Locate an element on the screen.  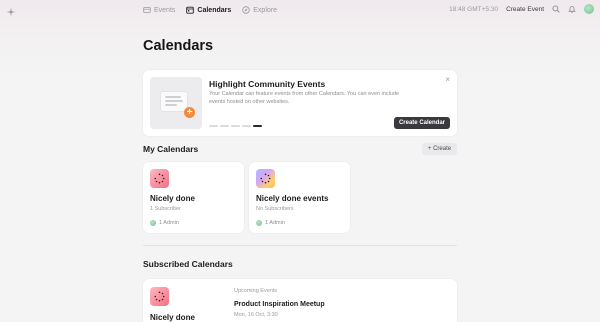
compass-icon is located at coordinates (246, 10).